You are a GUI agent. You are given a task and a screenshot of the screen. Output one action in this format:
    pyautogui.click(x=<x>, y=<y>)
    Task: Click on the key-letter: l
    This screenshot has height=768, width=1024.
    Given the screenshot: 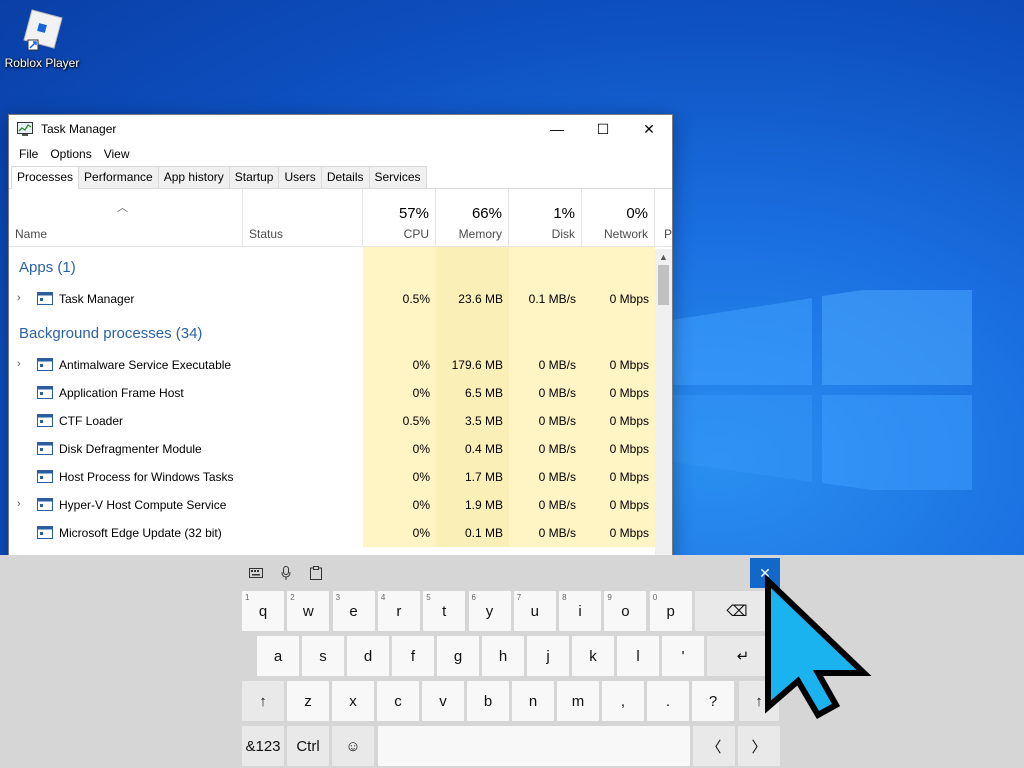 What is the action you would take?
    pyautogui.click(x=638, y=656)
    